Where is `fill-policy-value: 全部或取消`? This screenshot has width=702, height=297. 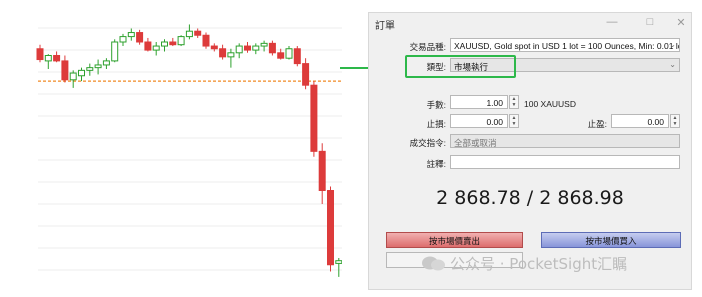 fill-policy-value: 全部或取消 is located at coordinates (475, 143).